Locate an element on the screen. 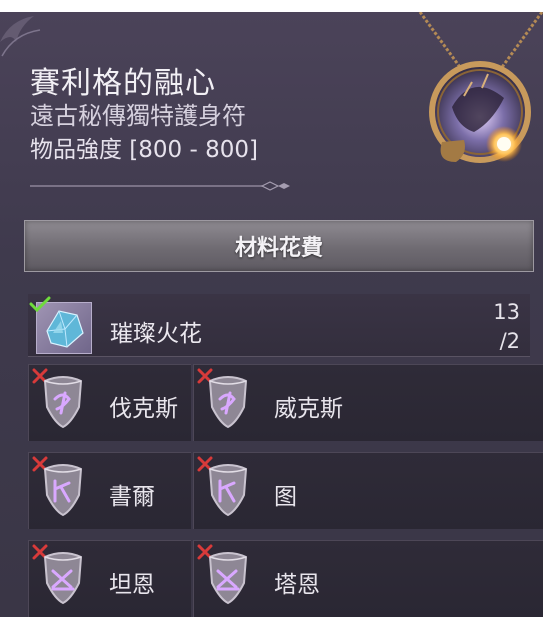 The image size is (543, 617). rune-slot: 坦恩 is located at coordinates (109, 578).